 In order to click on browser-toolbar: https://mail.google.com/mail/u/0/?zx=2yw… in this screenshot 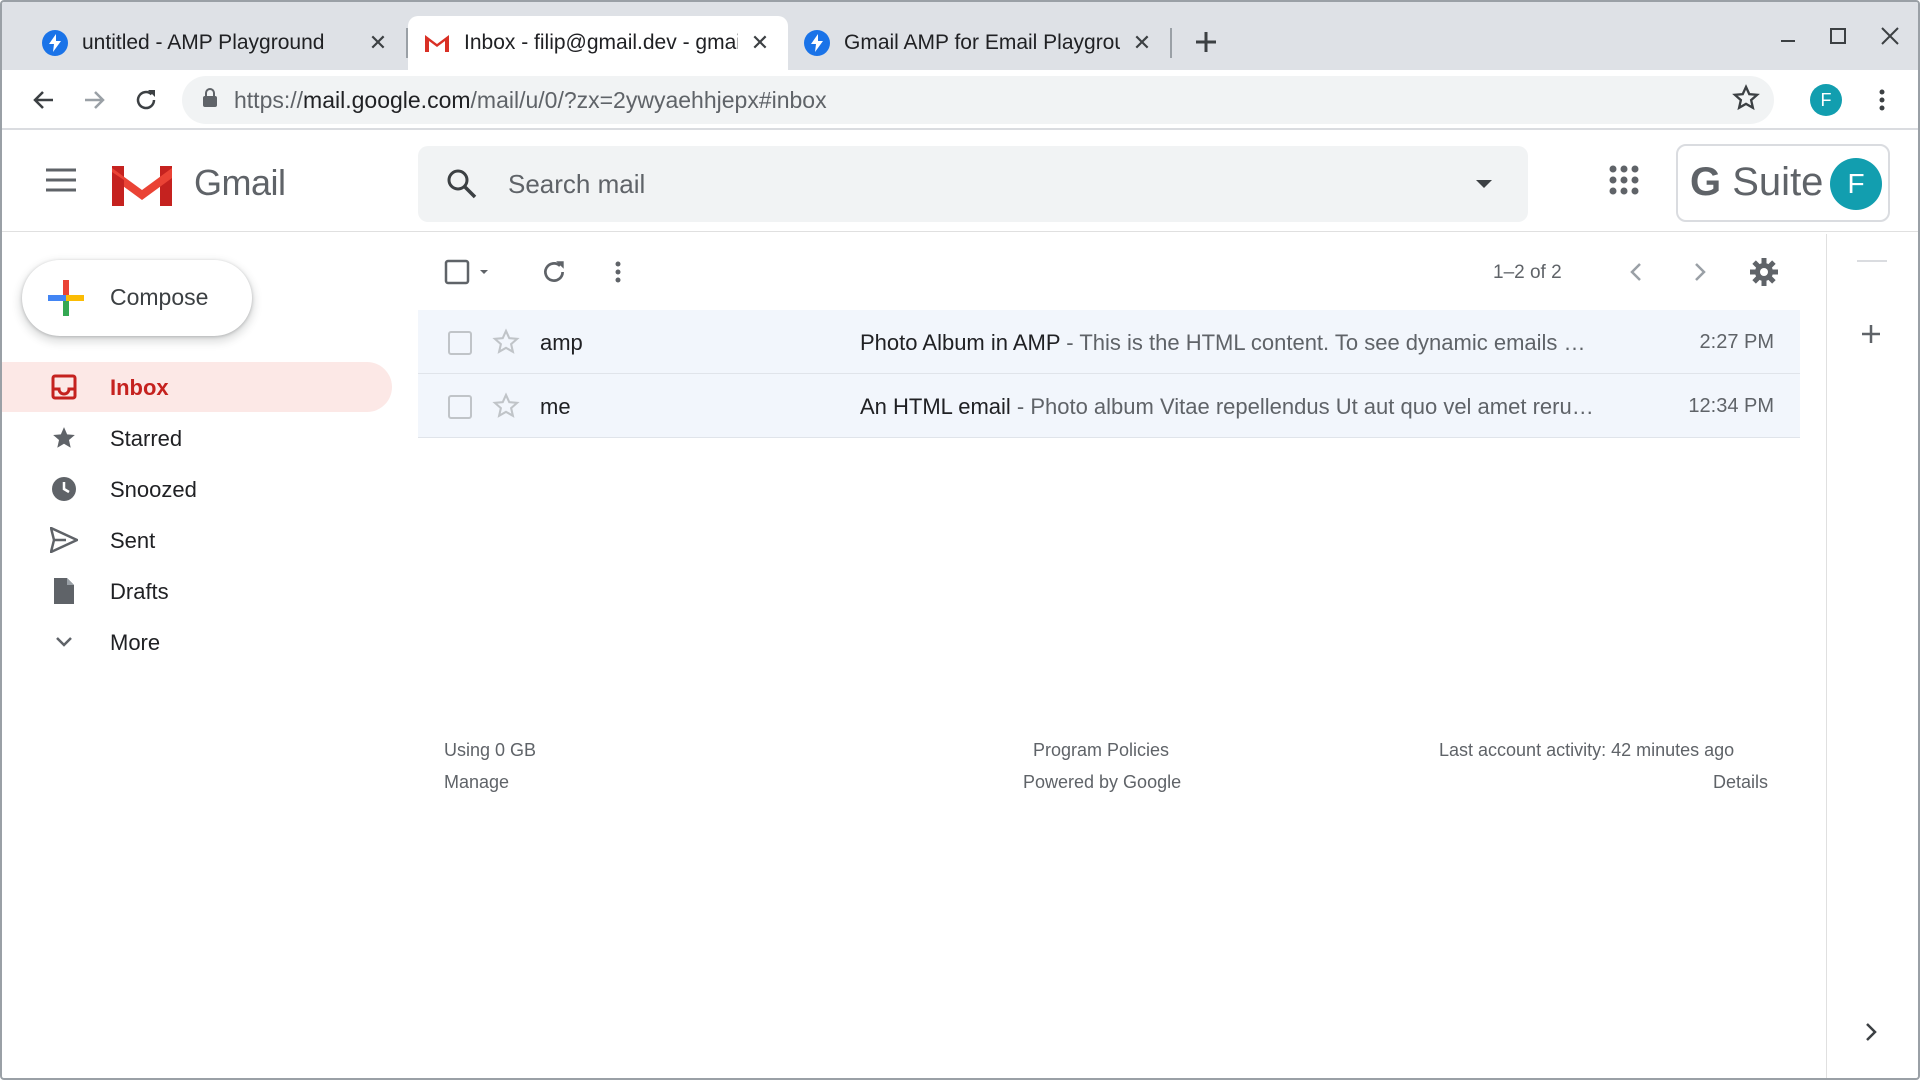, I will do `click(960, 100)`.